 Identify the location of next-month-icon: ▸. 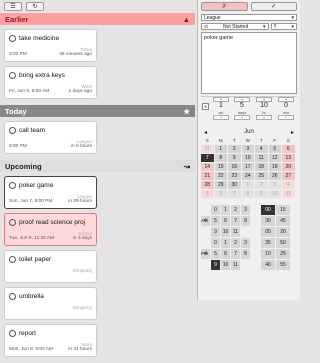
(292, 132).